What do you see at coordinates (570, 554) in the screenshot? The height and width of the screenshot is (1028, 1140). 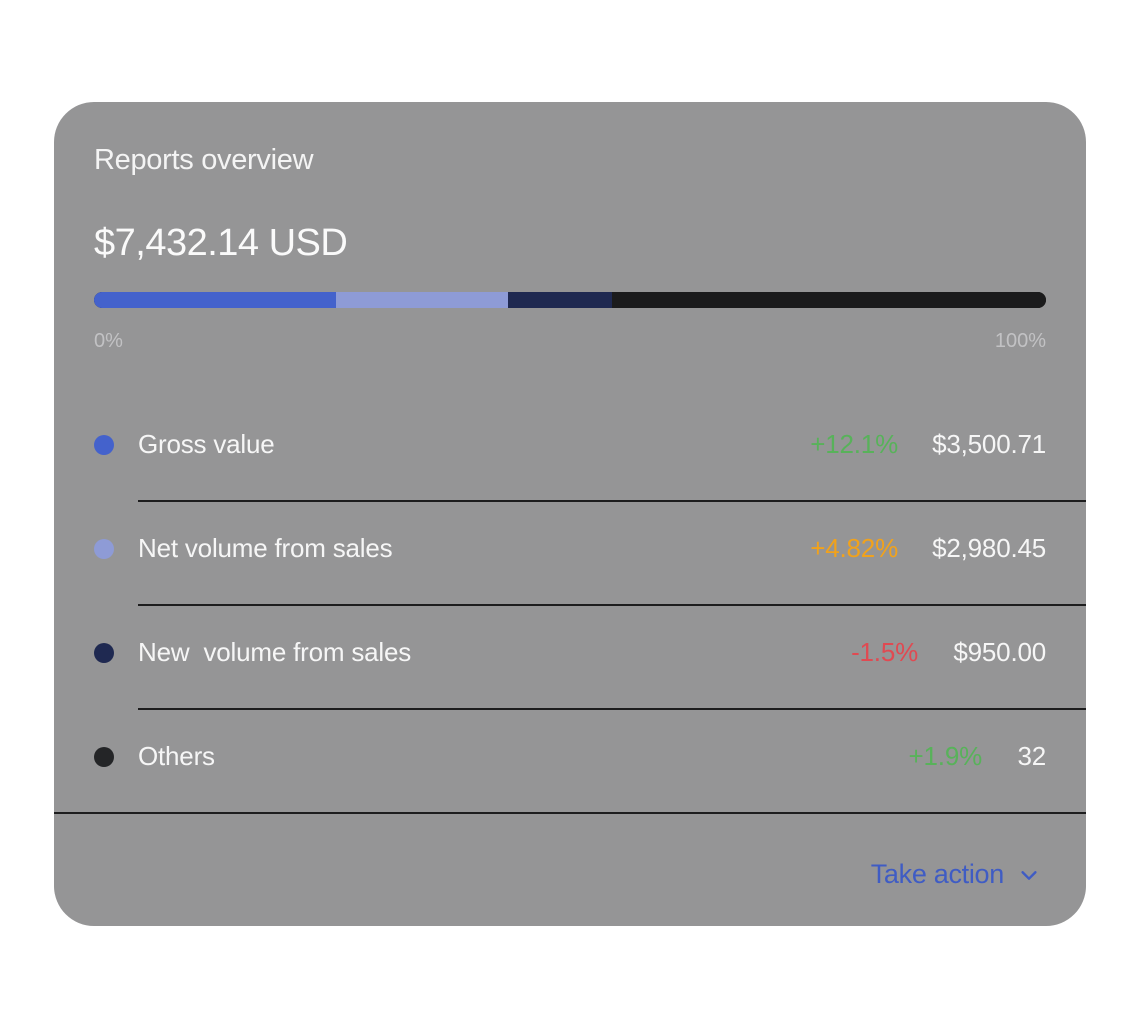 I see `list-item-net-volume: Net volume from sales +4.82% $2,980.45` at bounding box center [570, 554].